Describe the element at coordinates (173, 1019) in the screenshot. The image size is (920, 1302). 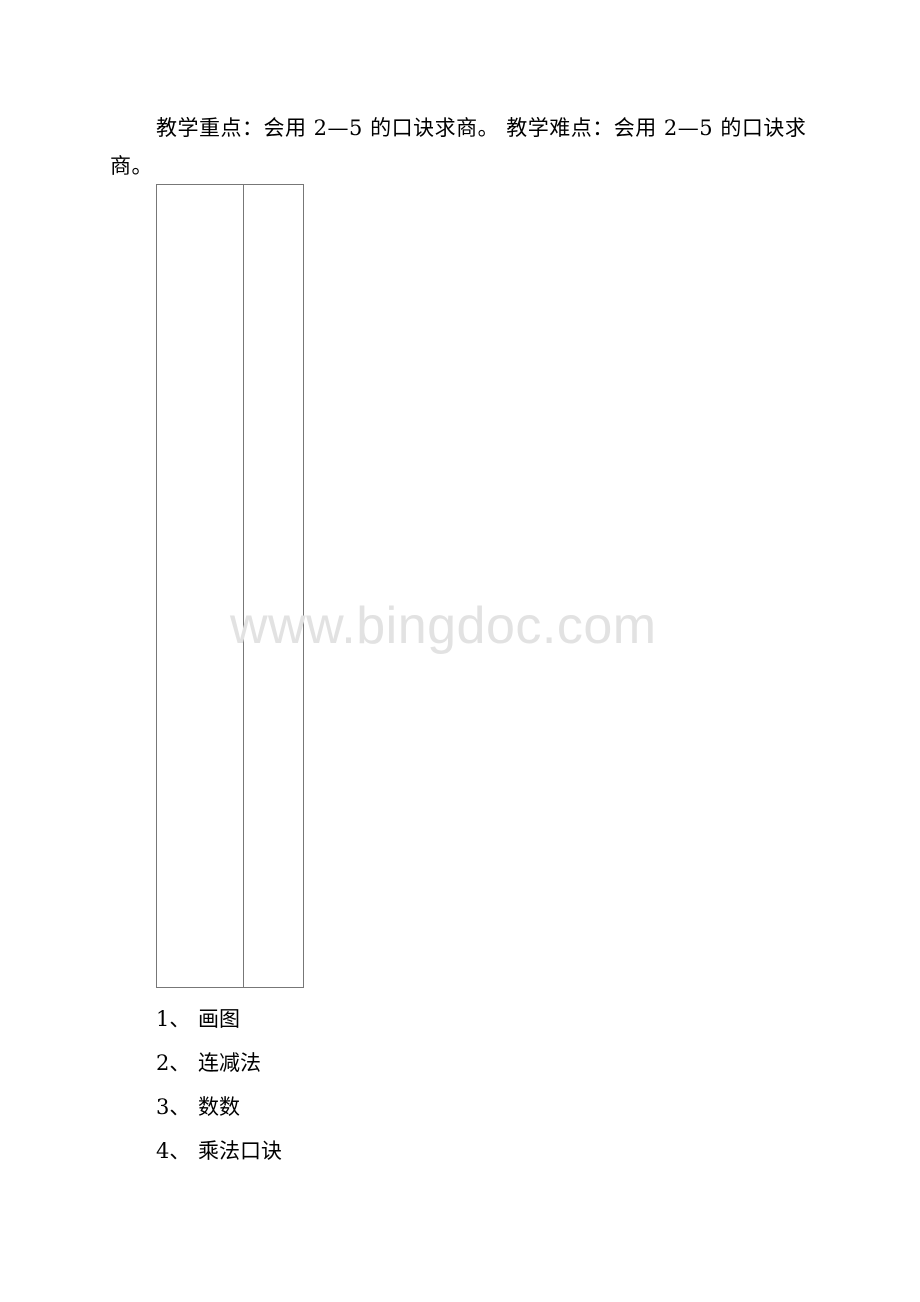
I see `list-item-number: 1、` at that location.